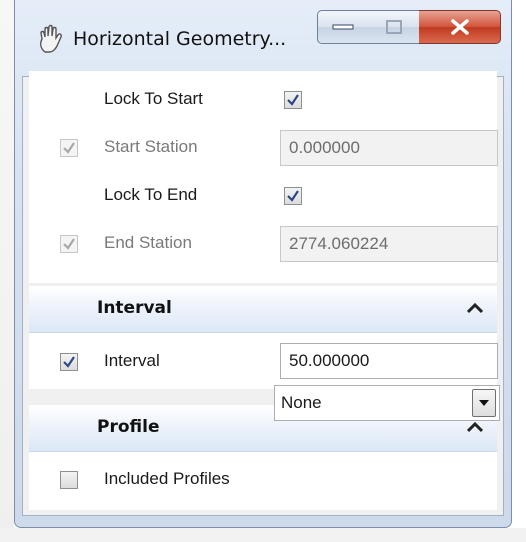 The image size is (526, 542). What do you see at coordinates (128, 427) in the screenshot?
I see `profile-section-title: Profile` at bounding box center [128, 427].